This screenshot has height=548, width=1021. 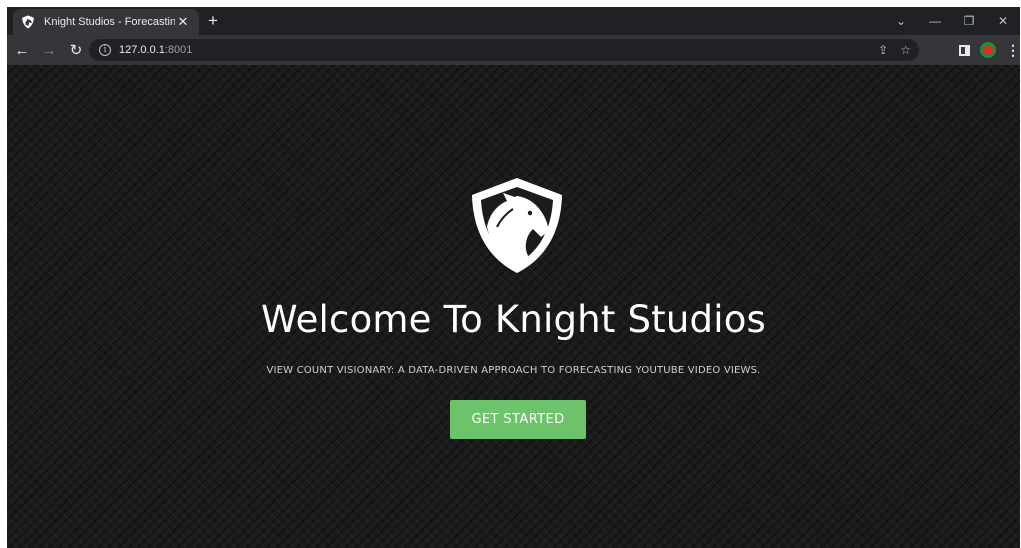 What do you see at coordinates (964, 50) in the screenshot?
I see `side-panel-icon` at bounding box center [964, 50].